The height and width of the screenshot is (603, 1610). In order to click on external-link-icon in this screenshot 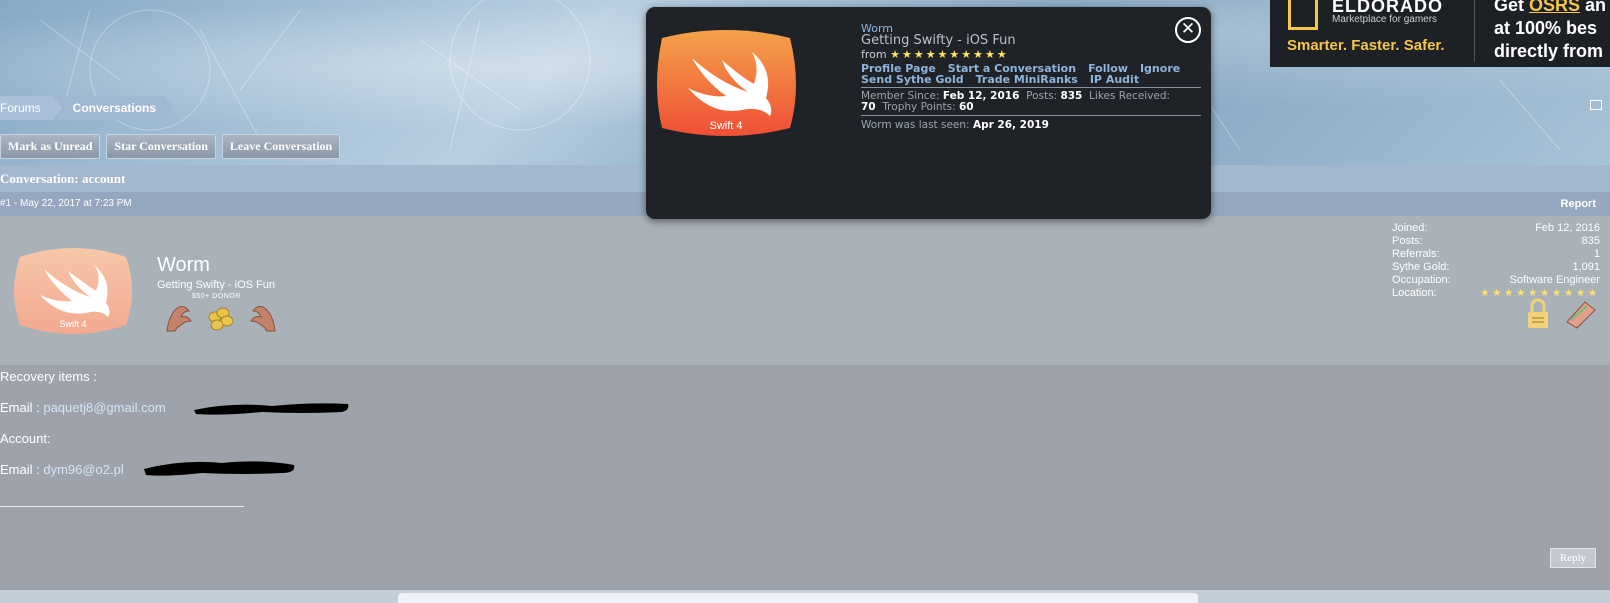, I will do `click(1596, 105)`.